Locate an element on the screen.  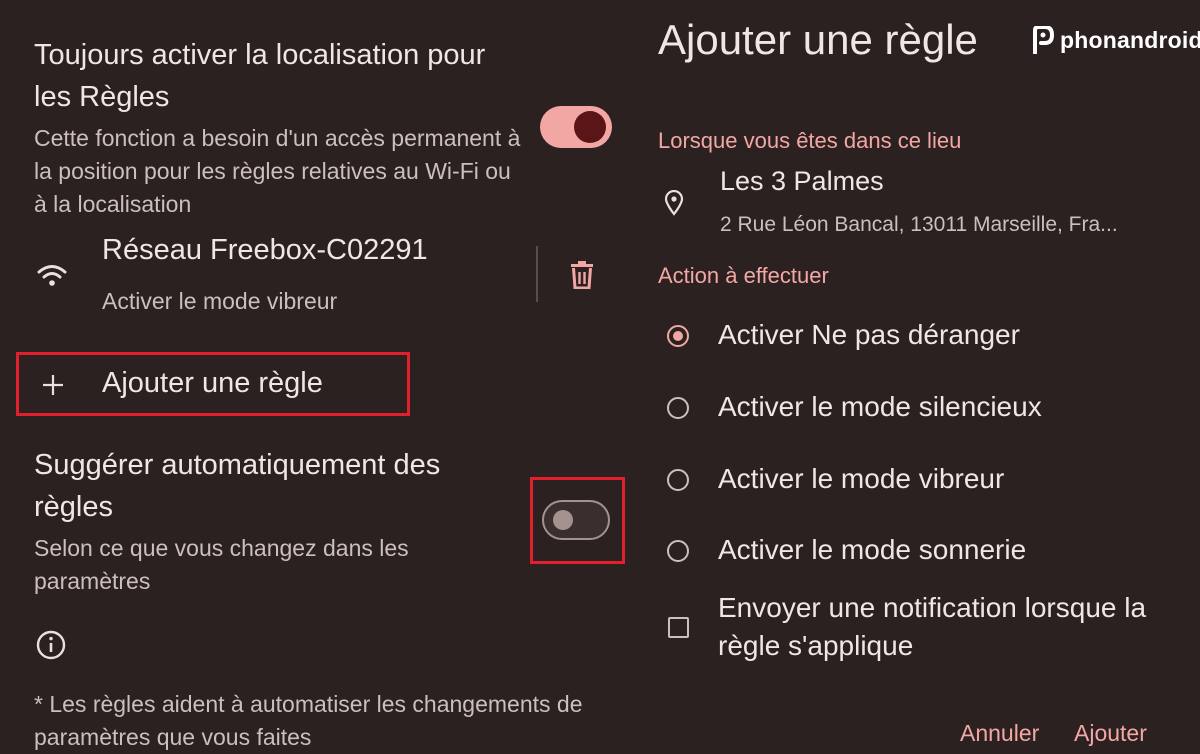
add-rule-label: Ajouter une règle is located at coordinates (212, 383).